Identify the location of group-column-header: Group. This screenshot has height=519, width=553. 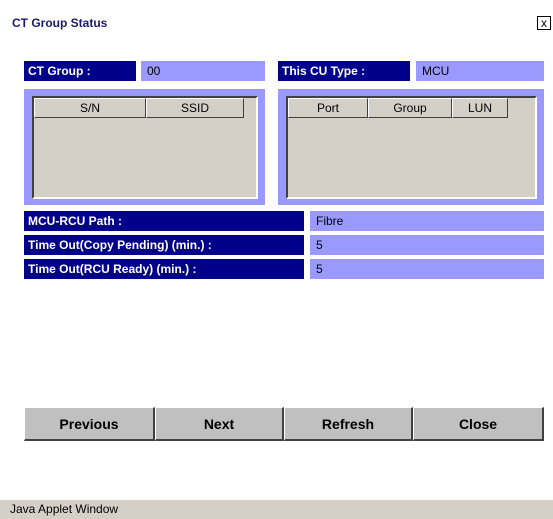
(410, 108).